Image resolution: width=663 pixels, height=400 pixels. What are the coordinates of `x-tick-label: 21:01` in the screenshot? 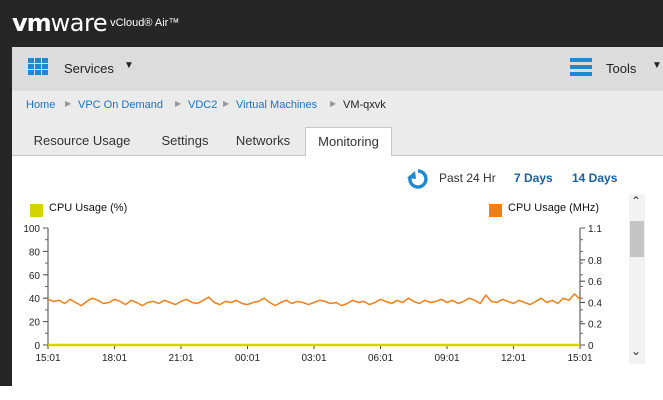 It's located at (180, 358).